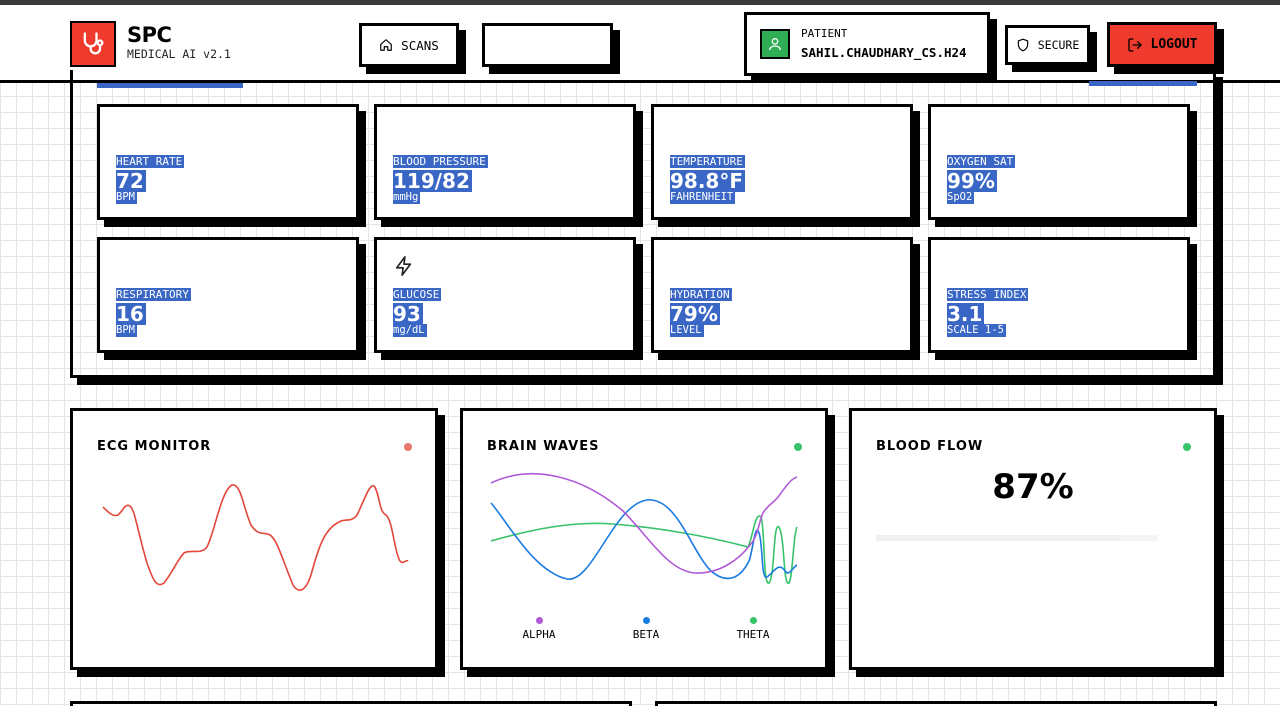  Describe the element at coordinates (505, 295) in the screenshot. I see `vital-card-glucose: GLUCOSE 93 mg/dL` at that location.